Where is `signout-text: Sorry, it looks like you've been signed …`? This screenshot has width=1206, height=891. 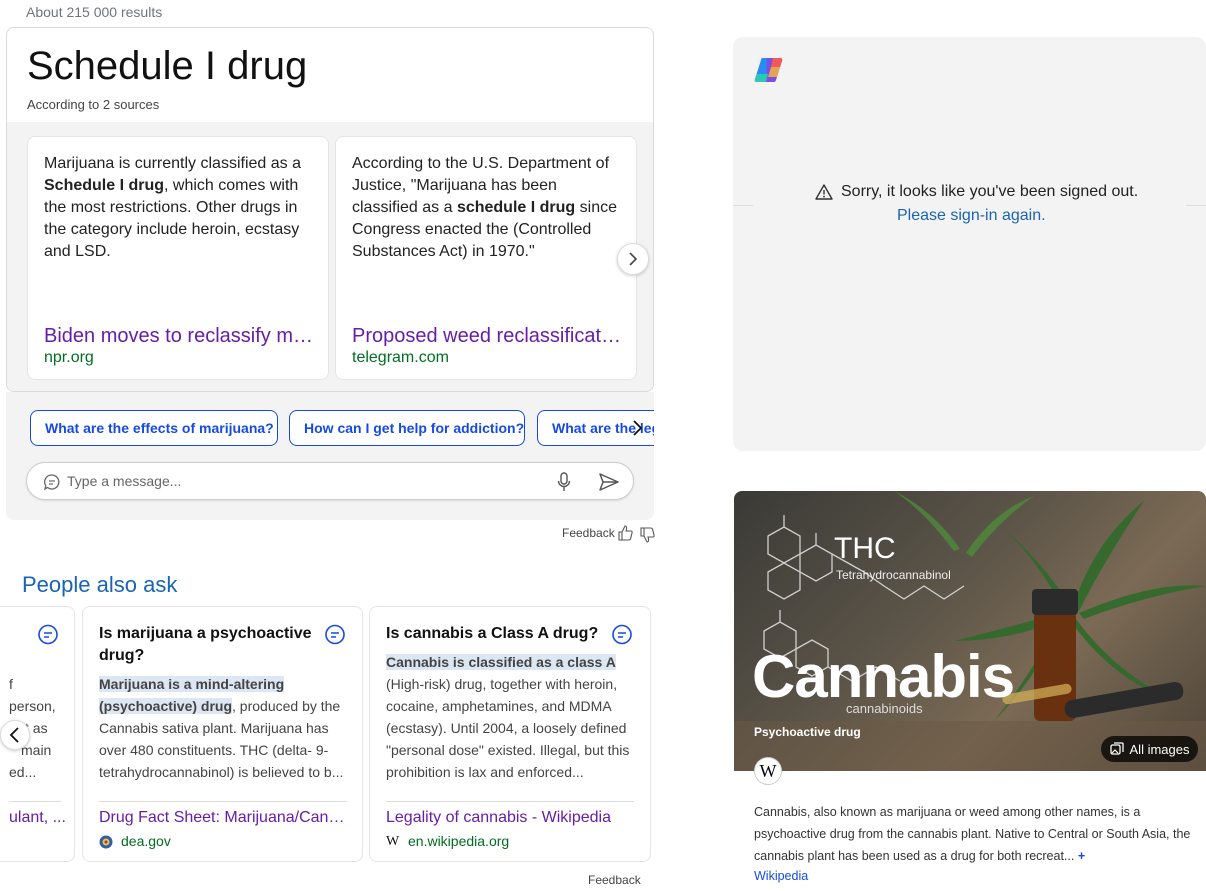 signout-text: Sorry, it looks like you've been signed … is located at coordinates (990, 191).